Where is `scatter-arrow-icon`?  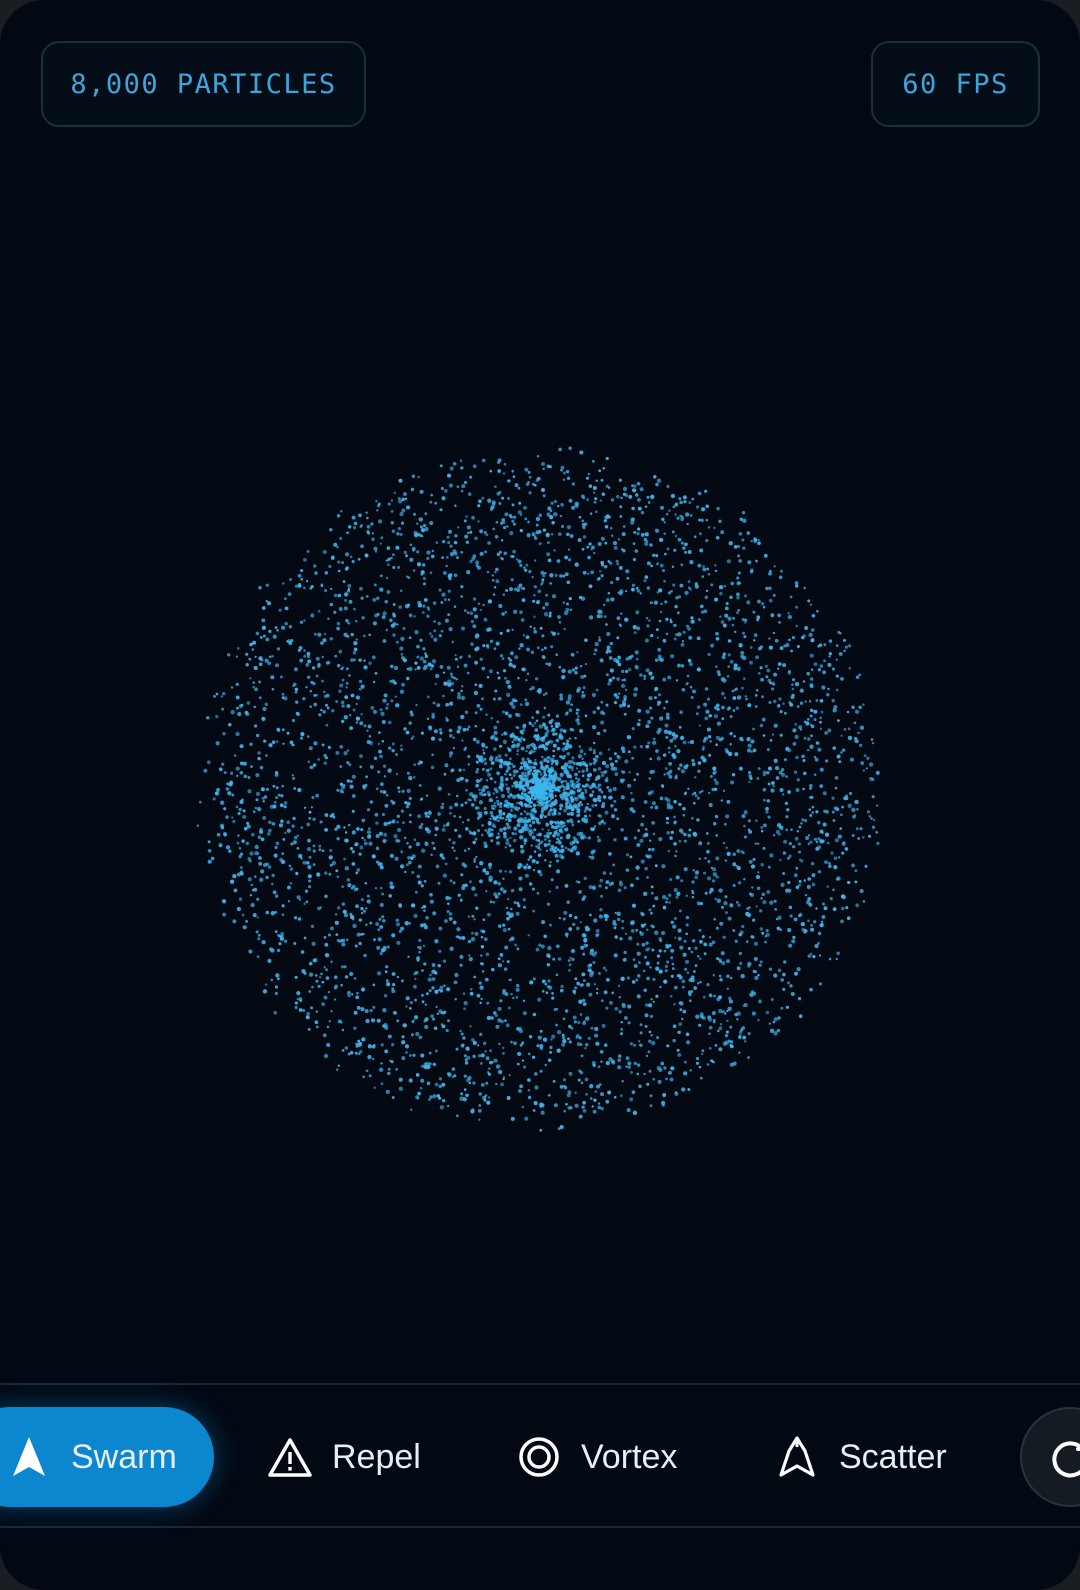 scatter-arrow-icon is located at coordinates (797, 1457).